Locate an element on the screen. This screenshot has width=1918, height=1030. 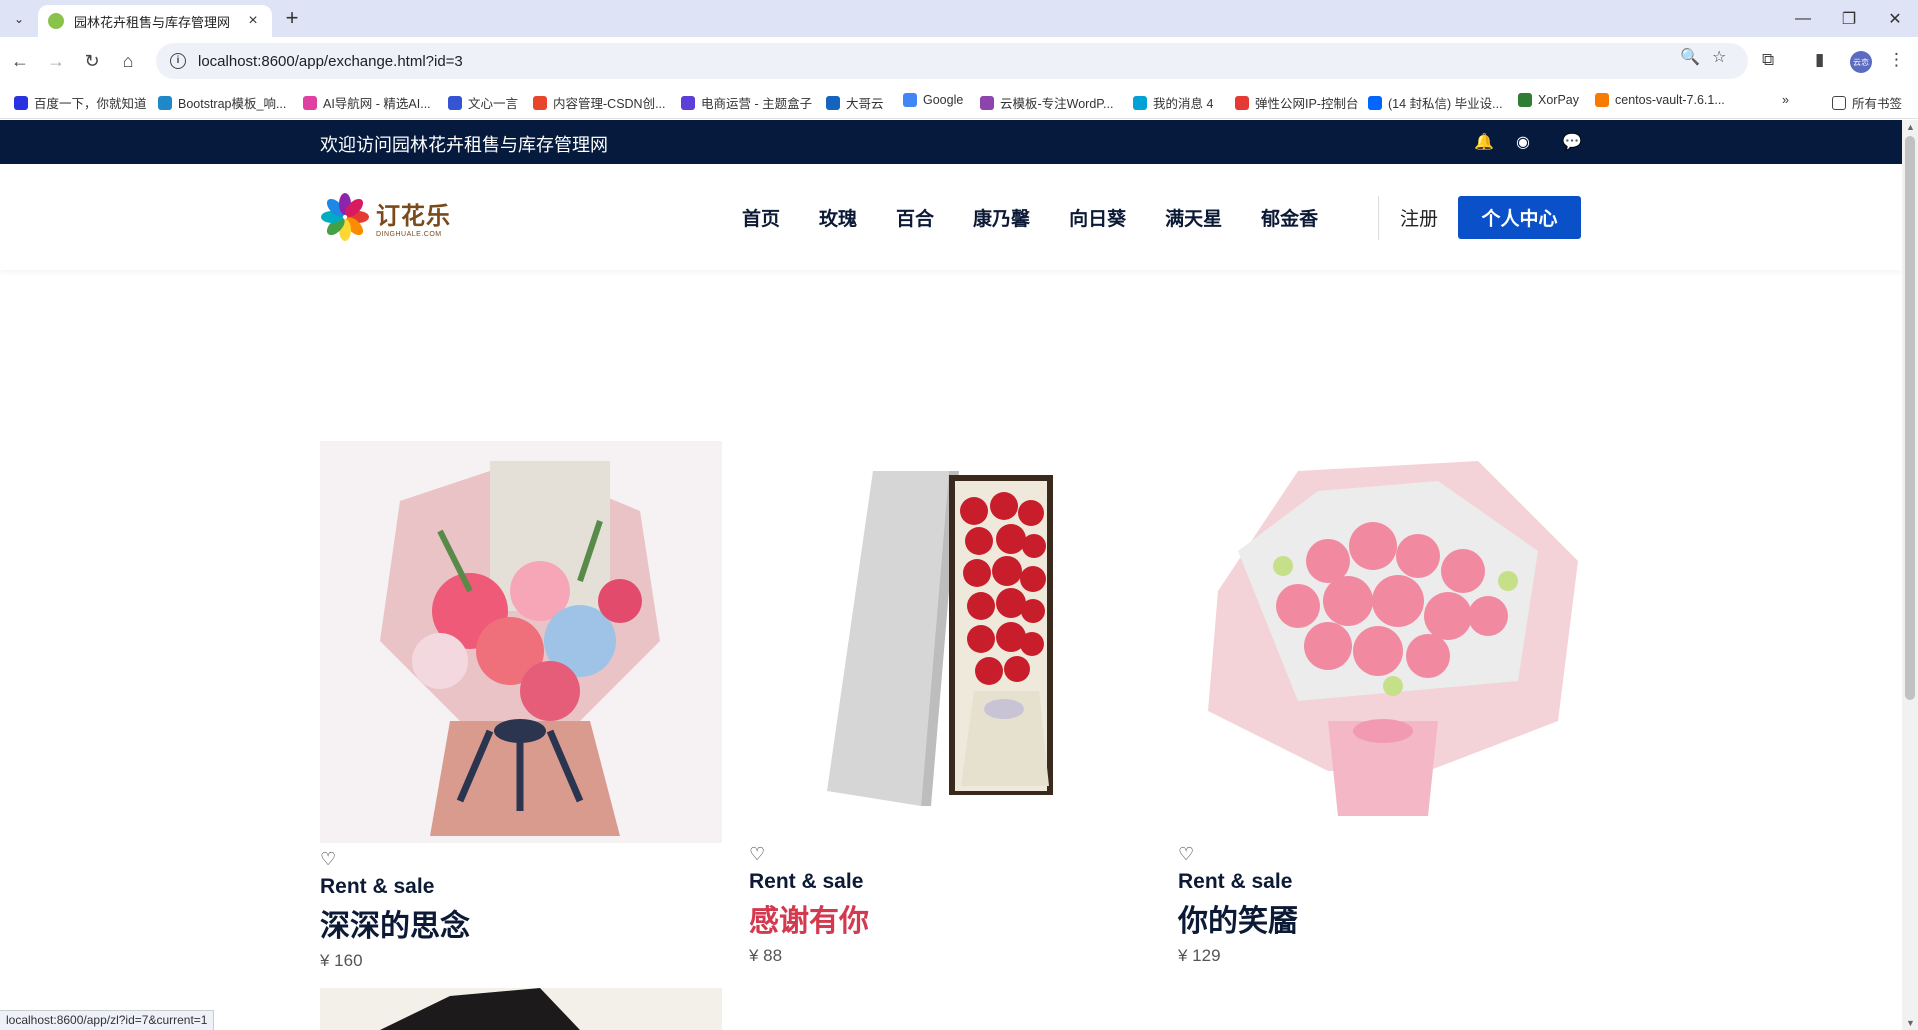
nav-item-sunflower: 向日葵 is located at coordinates (1097, 217).